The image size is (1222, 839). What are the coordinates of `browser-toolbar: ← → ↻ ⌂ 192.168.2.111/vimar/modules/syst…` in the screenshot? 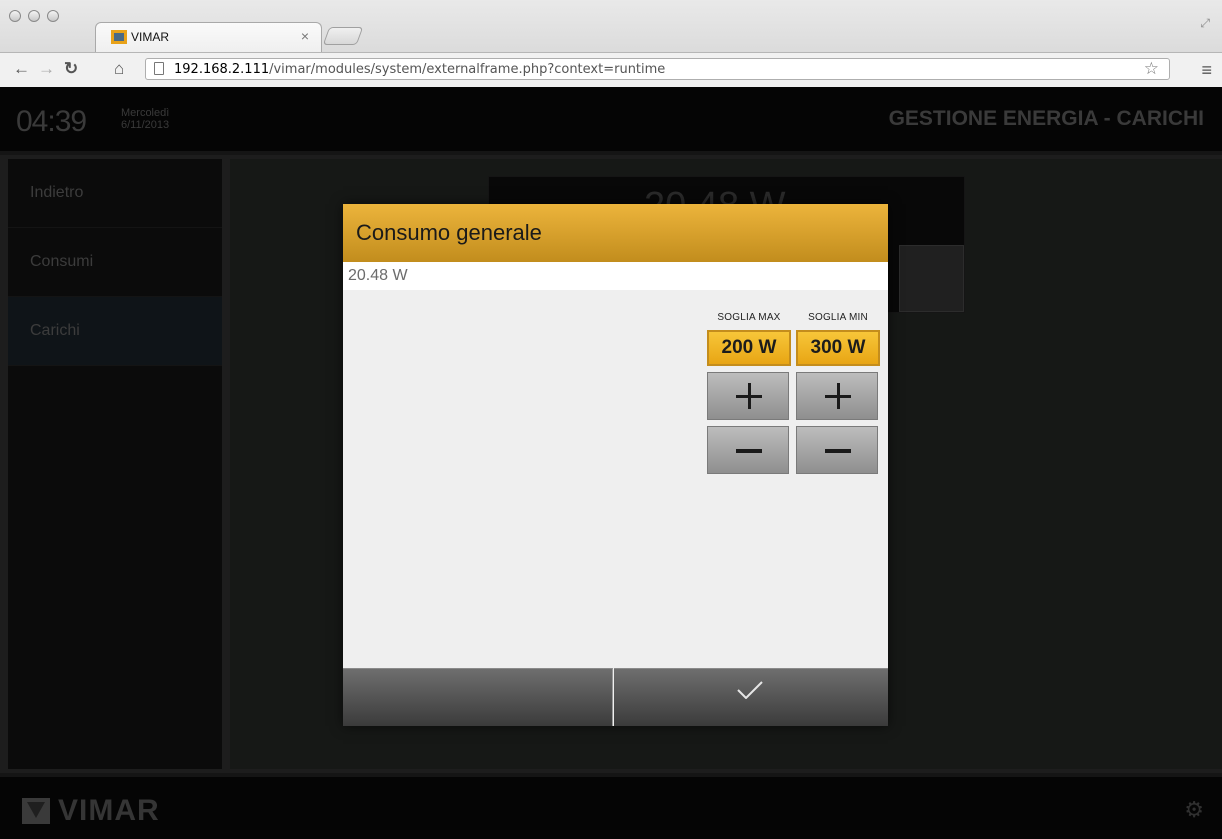 It's located at (611, 69).